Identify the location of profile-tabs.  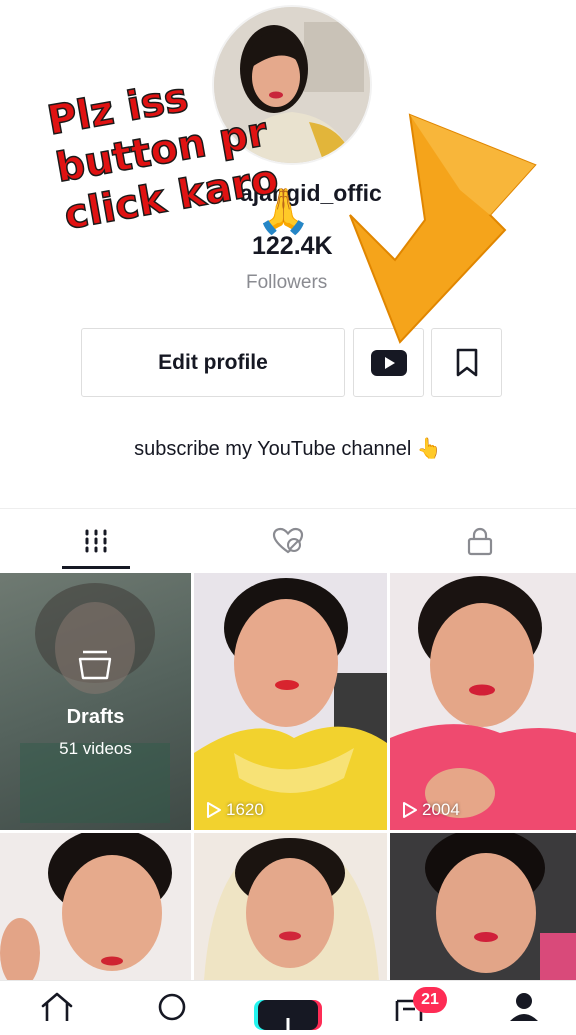
(288, 540).